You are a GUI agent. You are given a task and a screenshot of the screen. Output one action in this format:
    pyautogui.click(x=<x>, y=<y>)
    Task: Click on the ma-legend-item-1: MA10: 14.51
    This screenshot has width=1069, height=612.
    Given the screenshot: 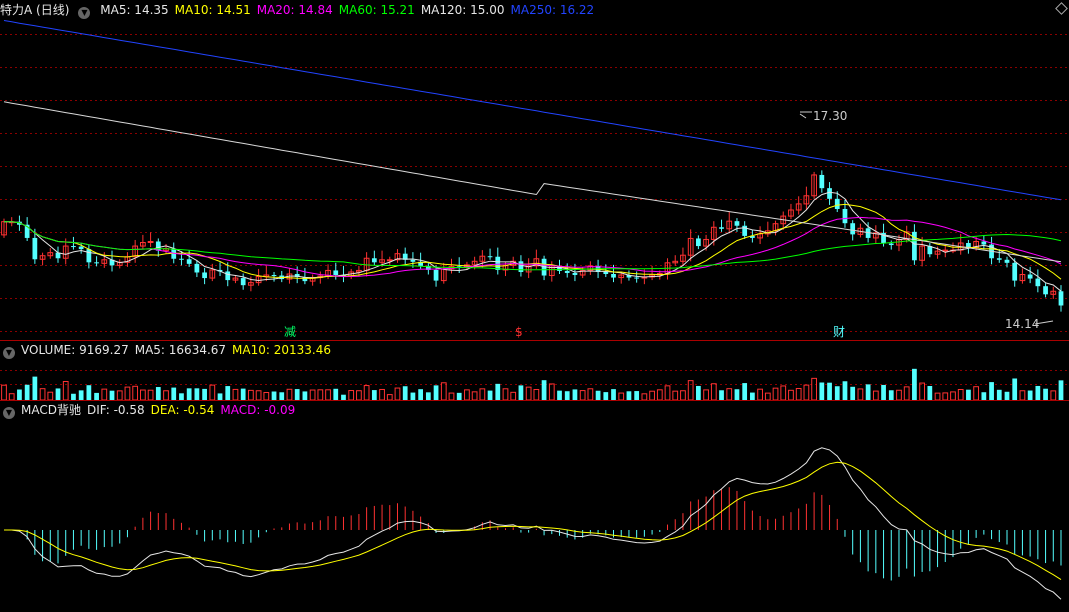 What is the action you would take?
    pyautogui.click(x=212, y=10)
    